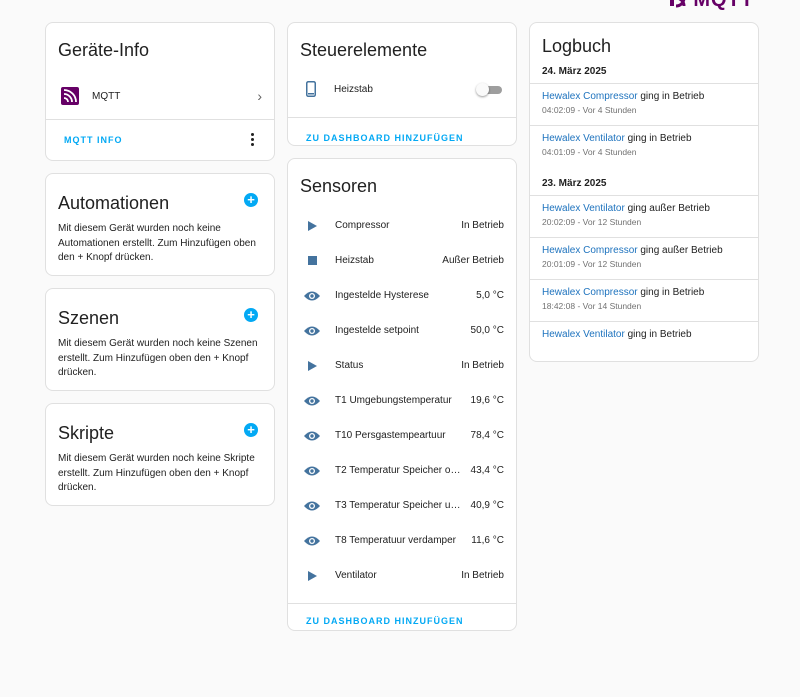  I want to click on device-info-actions: MQTT INFO, so click(160, 139).